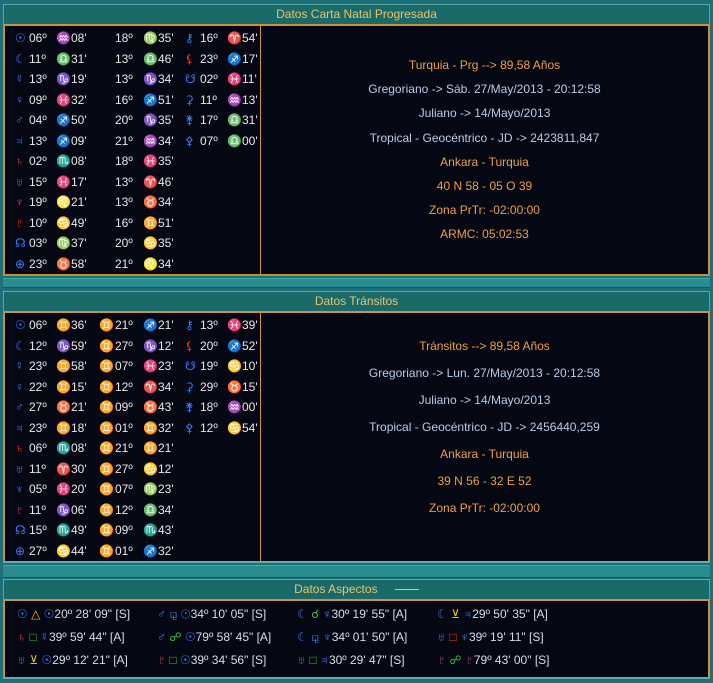  Describe the element at coordinates (484, 113) in the screenshot. I see `info-line: Juliano -> 14/Mayo/2013` at that location.